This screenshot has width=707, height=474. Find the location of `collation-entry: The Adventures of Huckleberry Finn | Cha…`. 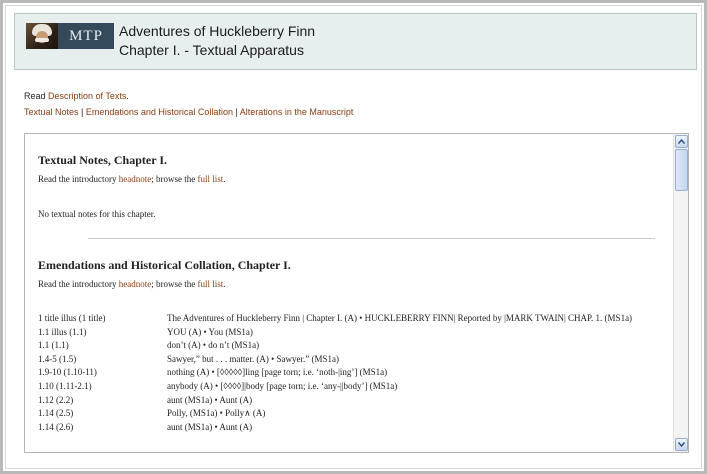

collation-entry: The Adventures of Huckleberry Finn | Cha… is located at coordinates (400, 318).